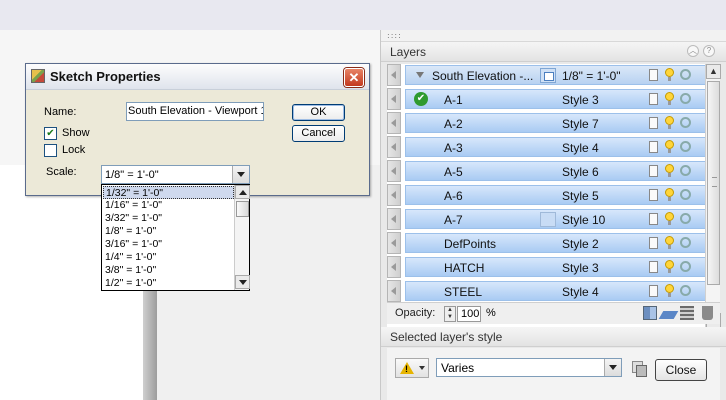 The width and height of the screenshot is (726, 400). What do you see at coordinates (168, 283) in the screenshot?
I see `scale-option: 1/2" = 1'-0"` at bounding box center [168, 283].